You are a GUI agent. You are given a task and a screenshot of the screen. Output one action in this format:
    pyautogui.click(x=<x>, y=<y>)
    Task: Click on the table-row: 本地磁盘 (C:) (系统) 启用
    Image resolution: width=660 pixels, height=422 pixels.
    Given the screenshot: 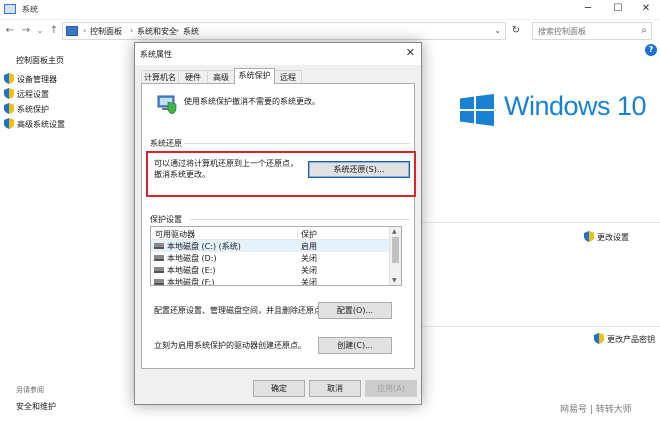 What is the action you would take?
    pyautogui.click(x=270, y=246)
    